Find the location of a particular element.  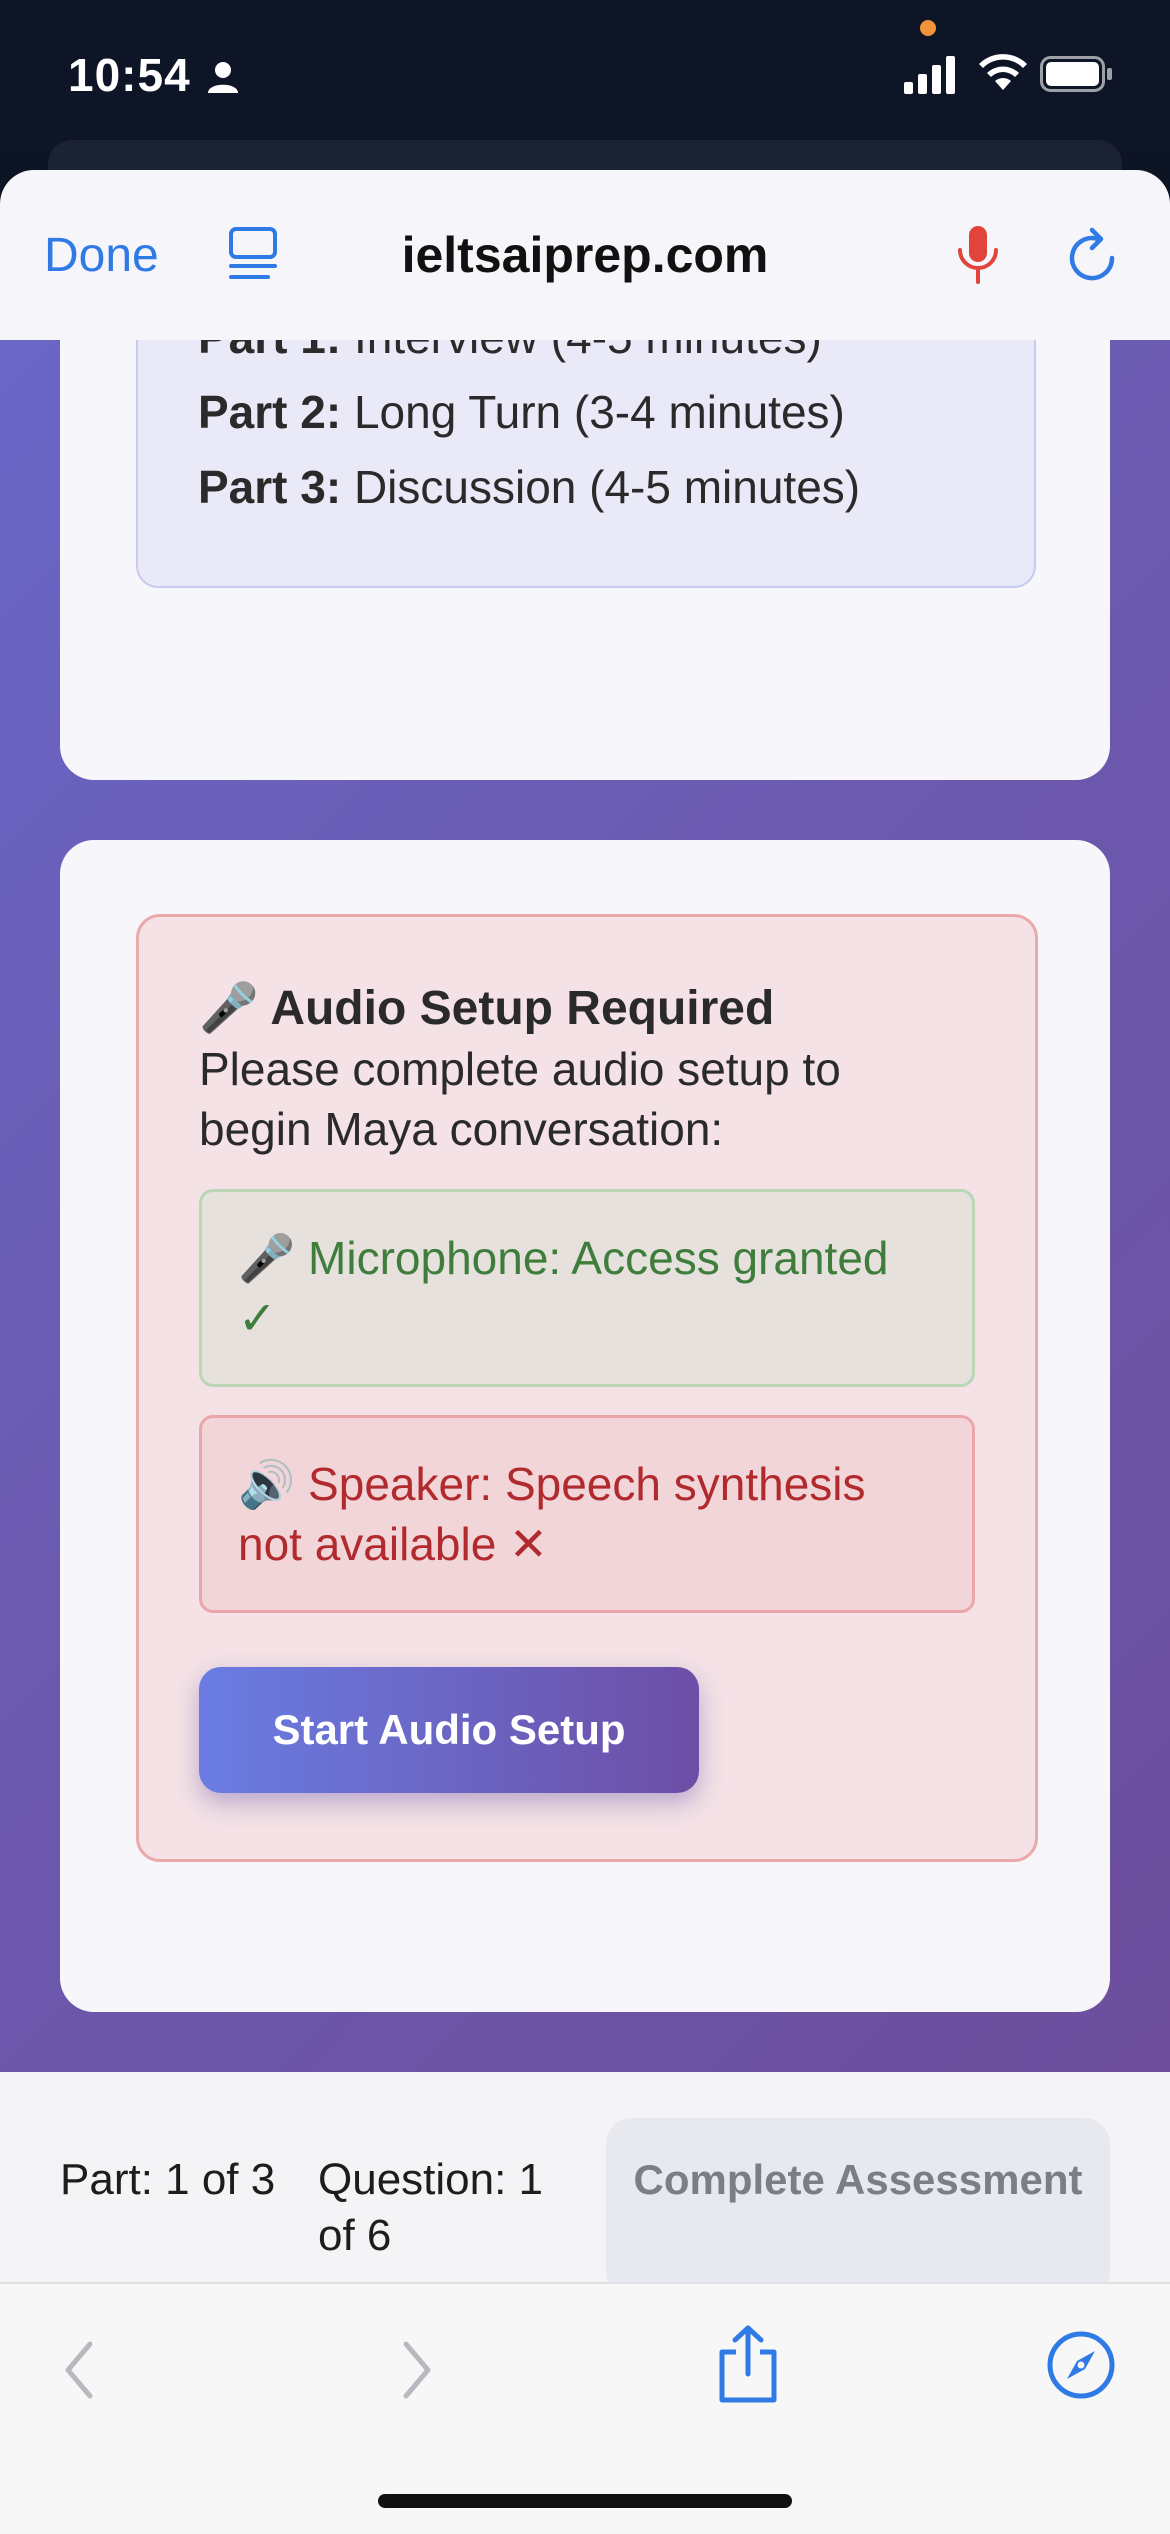

audio-setup-title: 🎤 Audio Setup Required is located at coordinates (487, 1008).